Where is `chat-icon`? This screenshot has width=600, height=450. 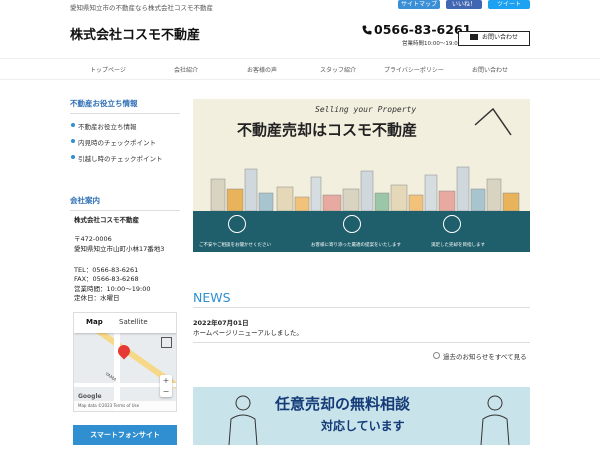 chat-icon is located at coordinates (237, 224).